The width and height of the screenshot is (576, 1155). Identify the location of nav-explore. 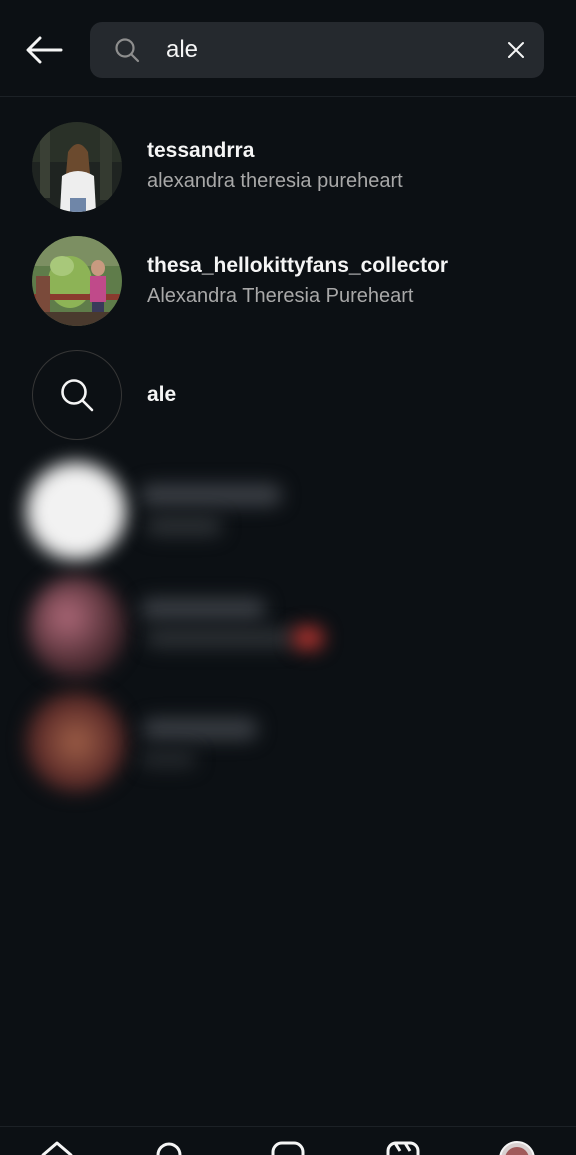
(171, 1147).